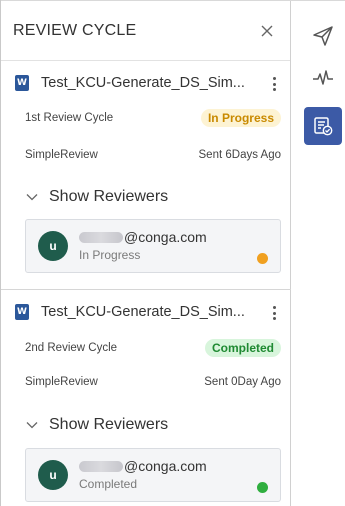  Describe the element at coordinates (240, 118) in the screenshot. I see `status-badge: In Progress` at that location.